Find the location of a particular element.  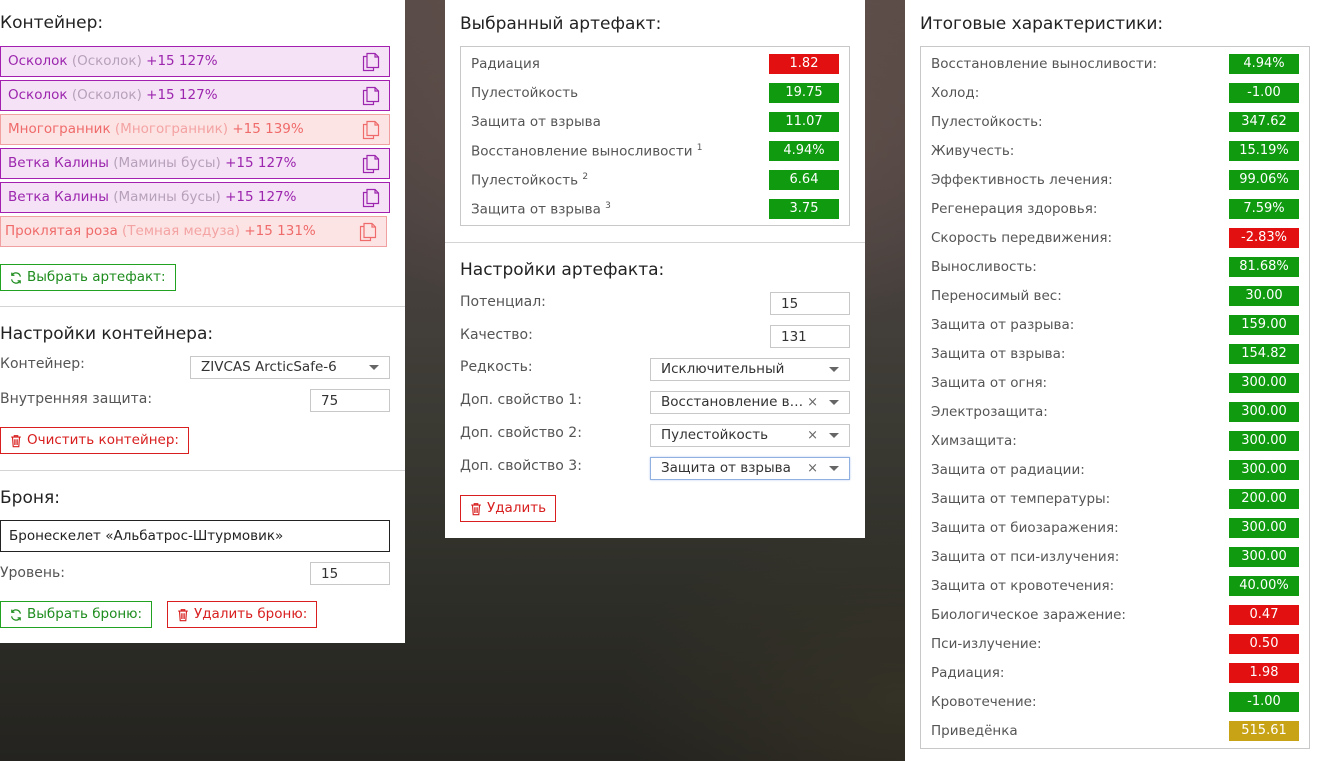

stat-label-text: Восстановление выносливости: is located at coordinates (1044, 64).